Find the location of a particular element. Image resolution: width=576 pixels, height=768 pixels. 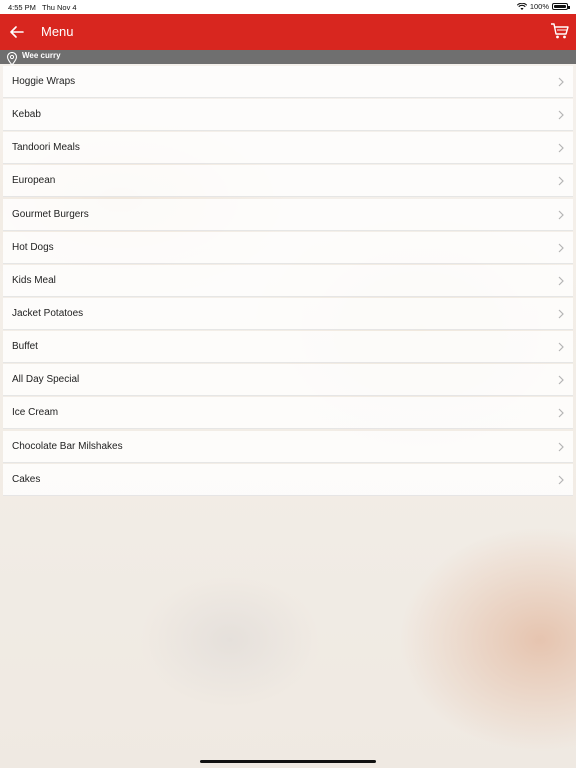

app-header: Menu is located at coordinates (288, 32).